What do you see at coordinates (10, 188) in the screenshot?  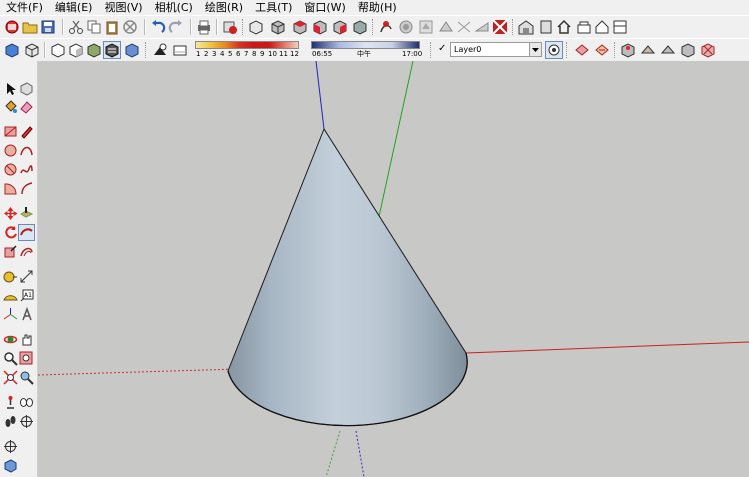 I see `pie-tool-icon` at bounding box center [10, 188].